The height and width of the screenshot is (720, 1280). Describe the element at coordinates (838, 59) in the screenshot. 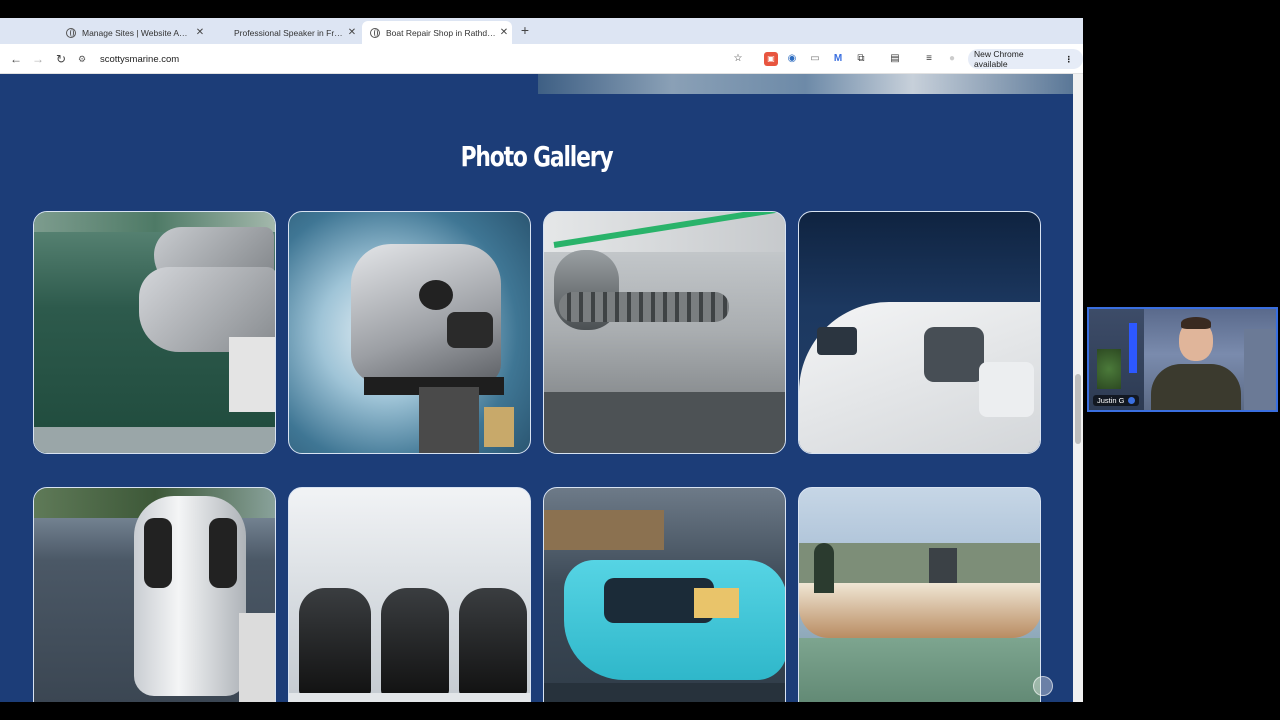

I see `mail-icon: M` at that location.